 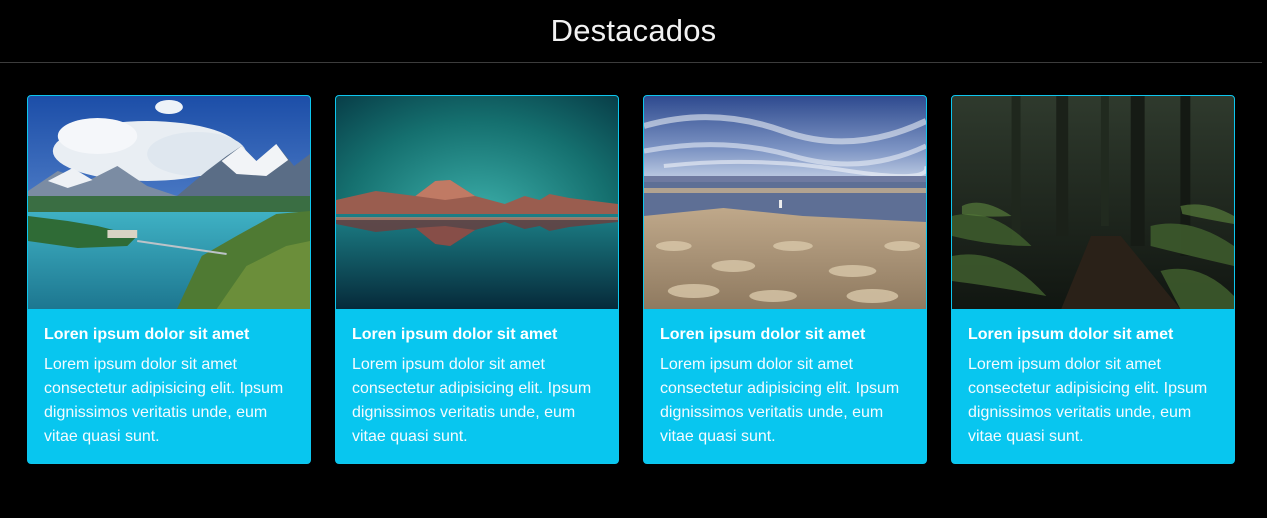 What do you see at coordinates (631, 62) in the screenshot?
I see `header-divider` at bounding box center [631, 62].